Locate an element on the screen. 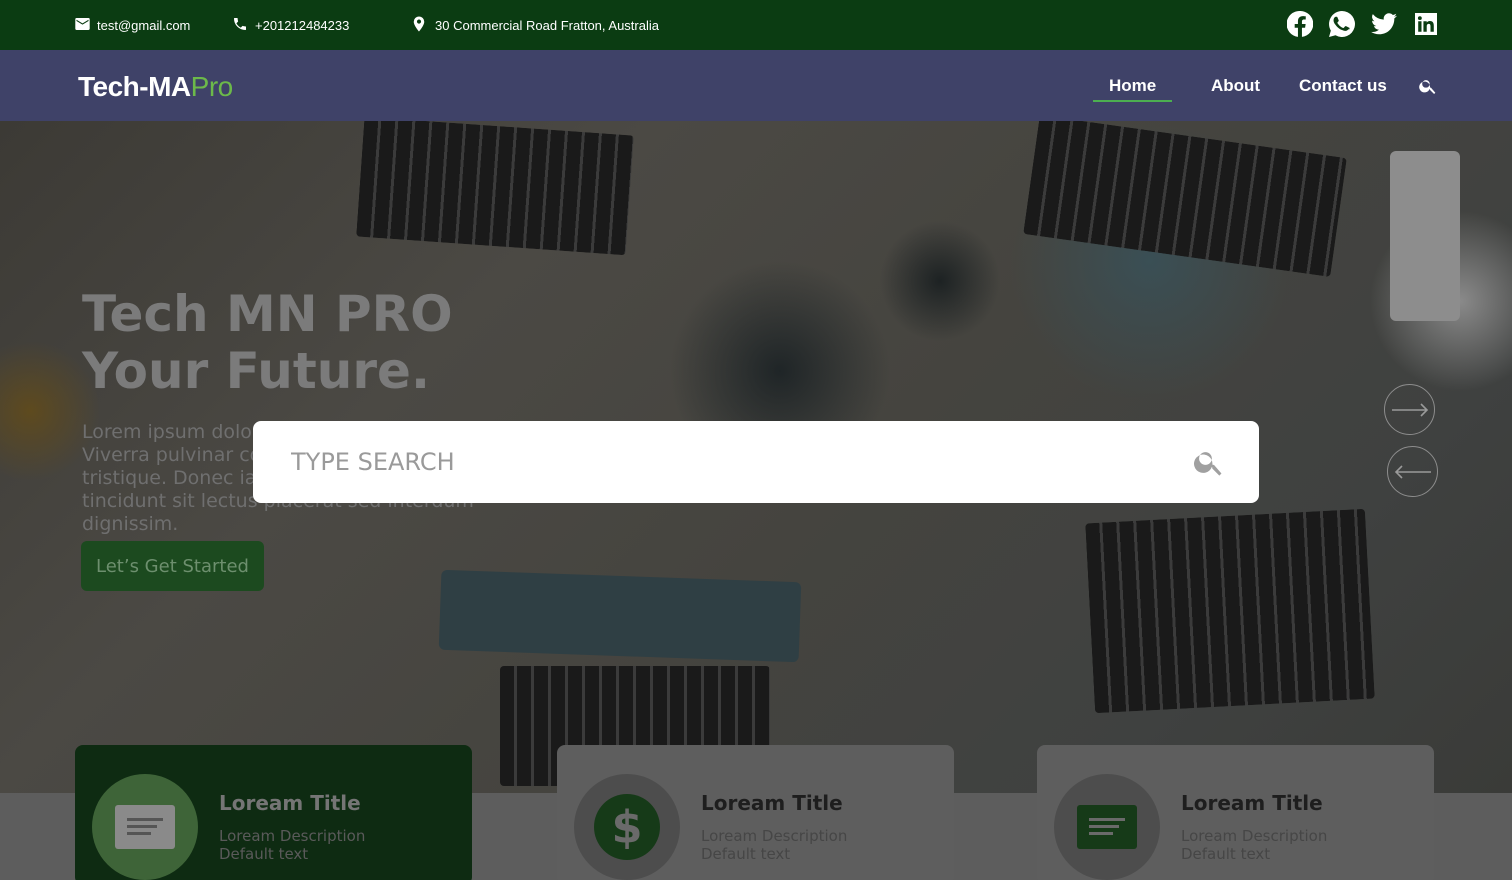  hero-bg-phone is located at coordinates (1425, 236).